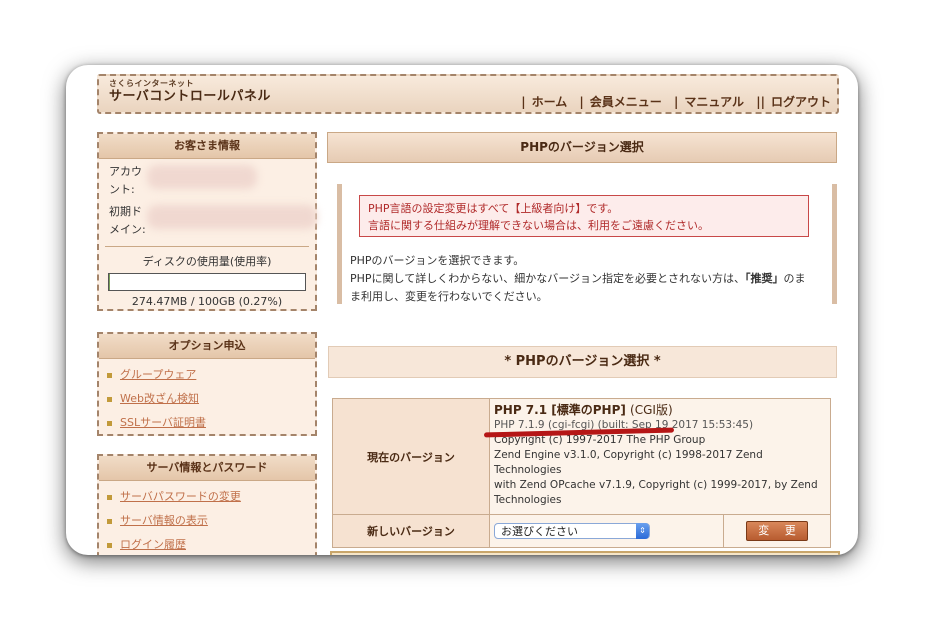 The height and width of the screenshot is (639, 940). Describe the element at coordinates (714, 102) in the screenshot. I see `nav-manual-link: マニュアル` at that location.